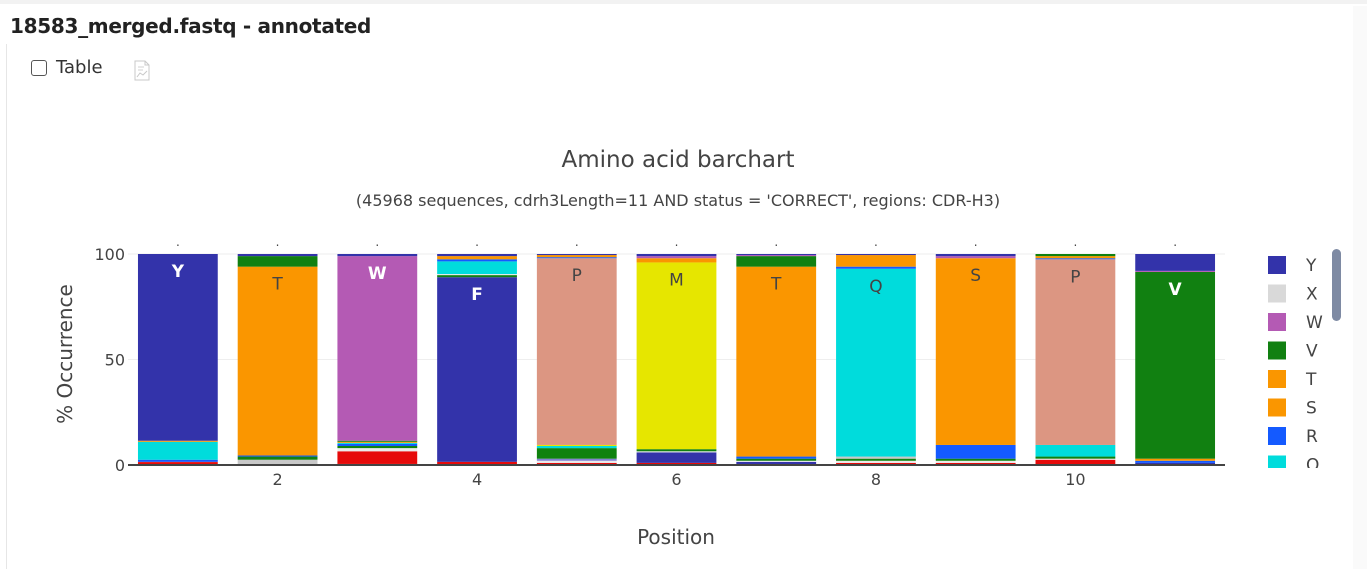 Image resolution: width=1367 pixels, height=569 pixels. I want to click on y-tick-label: 100, so click(109, 254).